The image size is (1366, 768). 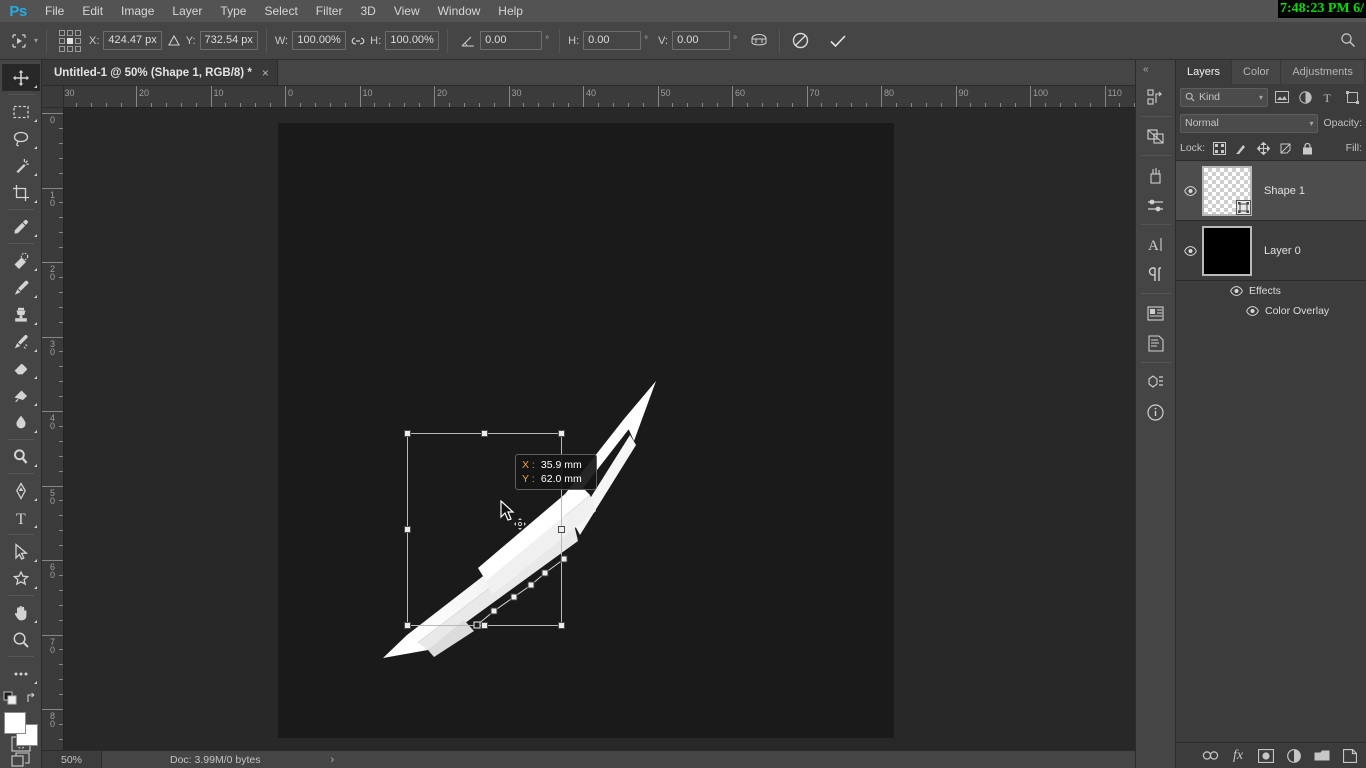 I want to click on x-input: 424.47 px, so click(x=132, y=40).